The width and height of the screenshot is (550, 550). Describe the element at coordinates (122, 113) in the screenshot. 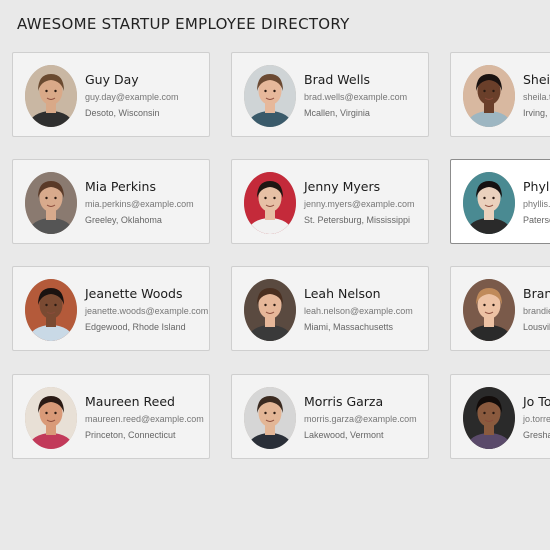

I see `employee-location: Desoto, Wisconsin` at that location.